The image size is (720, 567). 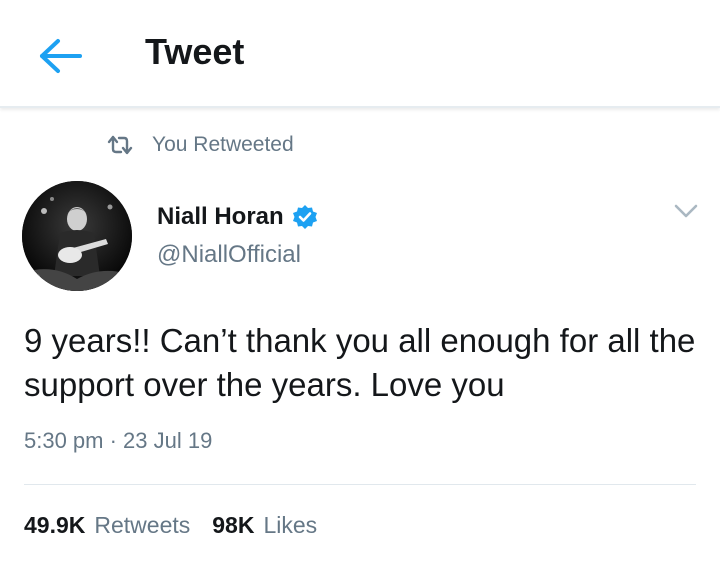 I want to click on likes-label: Likes, so click(x=290, y=525).